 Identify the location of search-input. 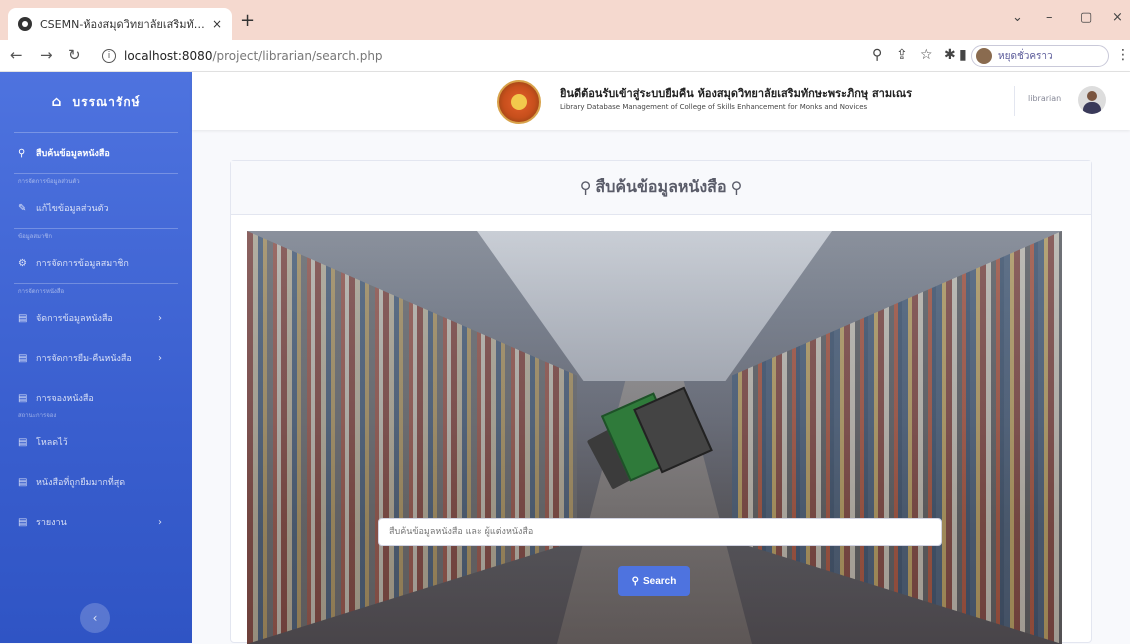
(660, 532).